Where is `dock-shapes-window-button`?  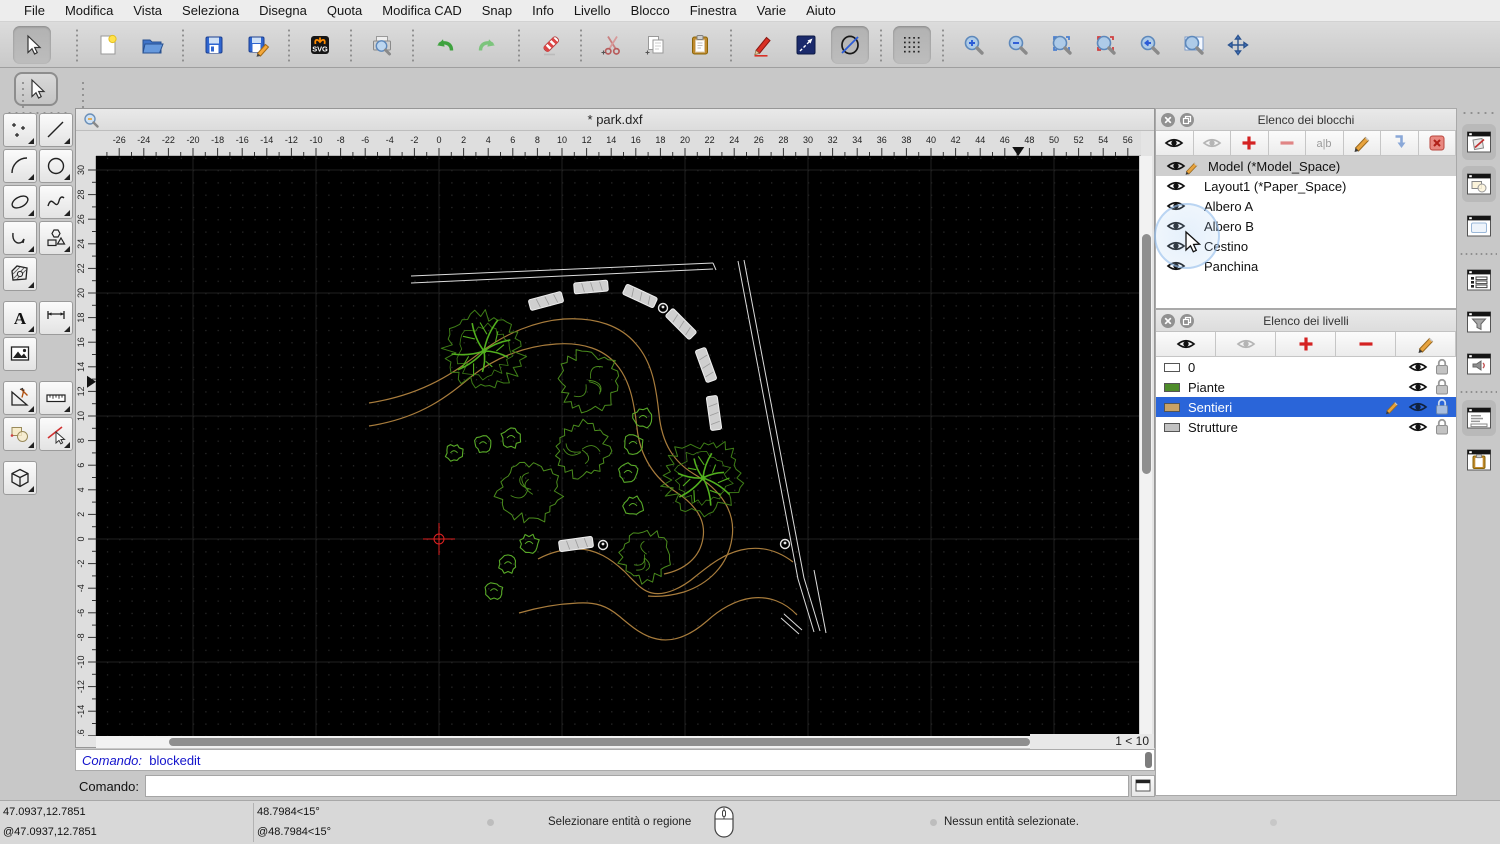
dock-shapes-window-button is located at coordinates (1479, 184).